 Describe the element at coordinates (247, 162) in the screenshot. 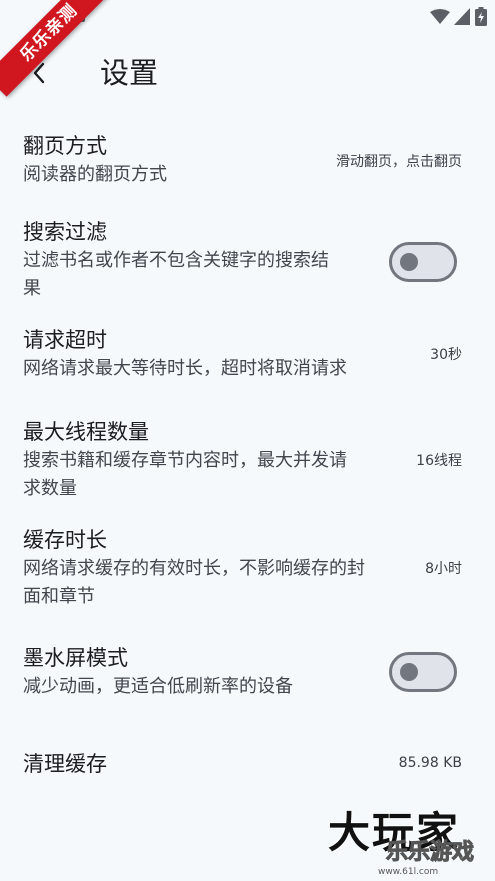

I see `setting-page-turn: 翻页方式 阅读器的翻页方式 滑动翻页，点击翻页` at that location.